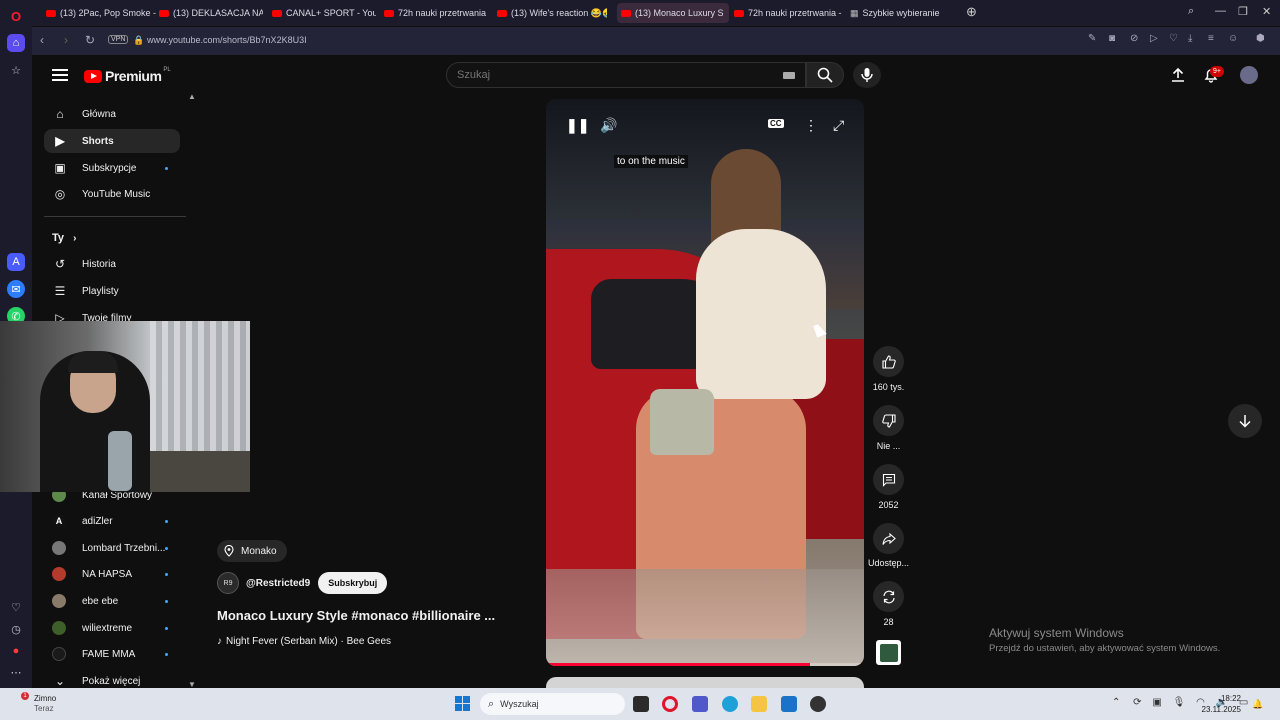 Image resolution: width=1280 pixels, height=720 pixels. Describe the element at coordinates (1190, 38) in the screenshot. I see `download-icon: ⤓` at that location.